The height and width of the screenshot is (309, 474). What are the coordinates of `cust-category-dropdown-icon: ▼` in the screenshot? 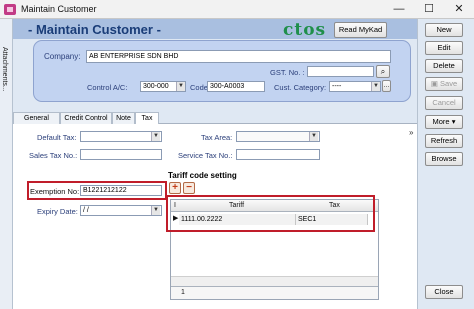 It's located at (375, 86).